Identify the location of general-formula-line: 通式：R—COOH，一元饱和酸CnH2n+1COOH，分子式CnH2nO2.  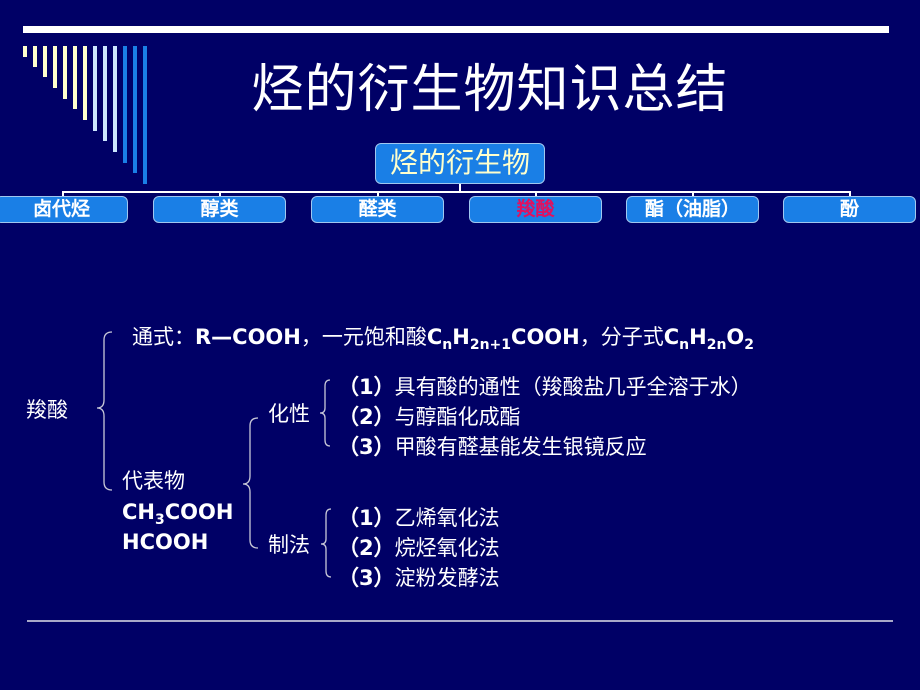
(443, 338).